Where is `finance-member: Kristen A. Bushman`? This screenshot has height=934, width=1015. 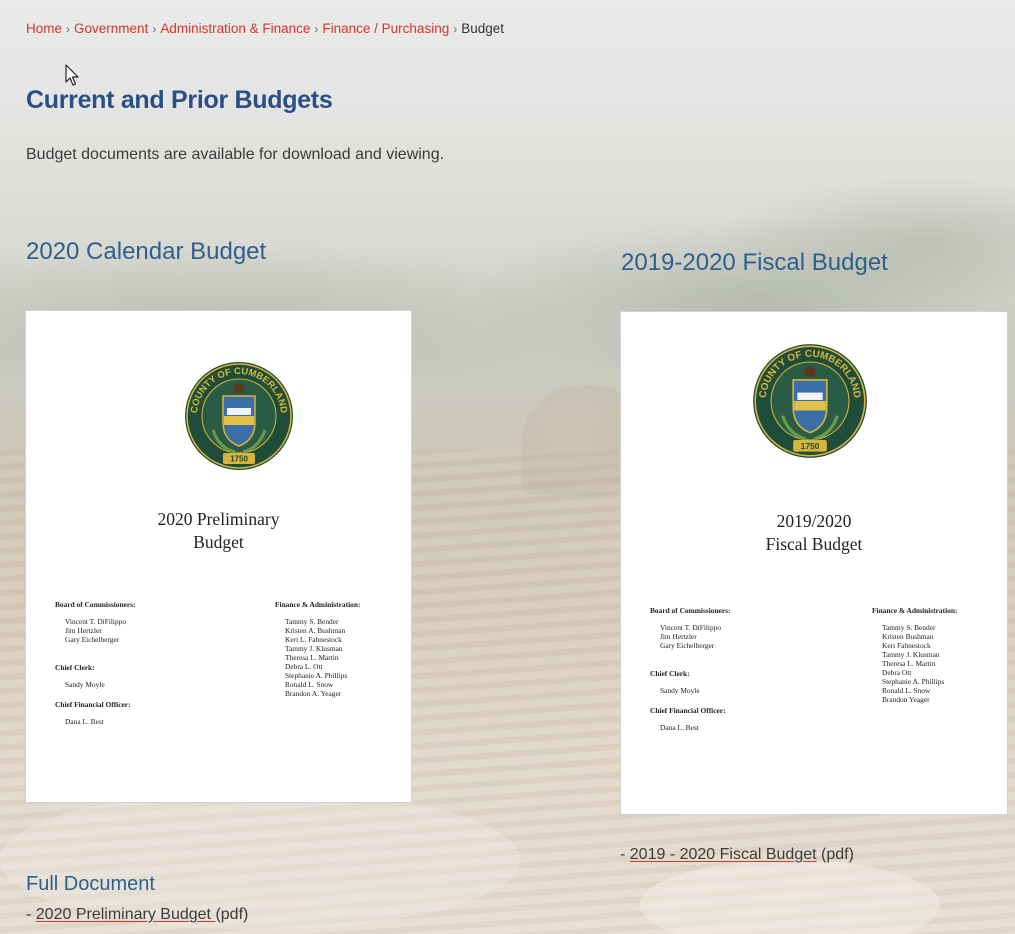
finance-member: Kristen A. Bushman is located at coordinates (315, 630).